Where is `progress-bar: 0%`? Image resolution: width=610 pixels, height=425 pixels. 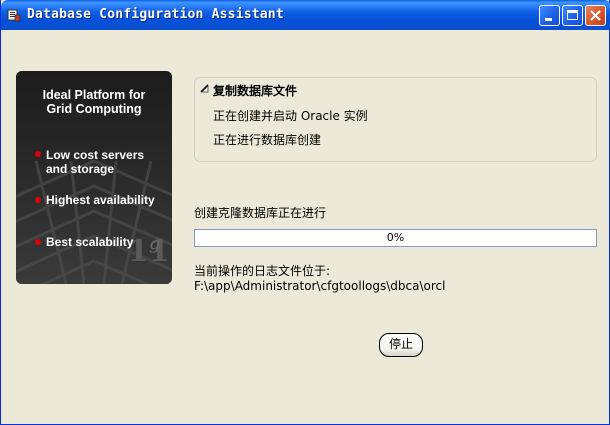
progress-bar: 0% is located at coordinates (395, 238).